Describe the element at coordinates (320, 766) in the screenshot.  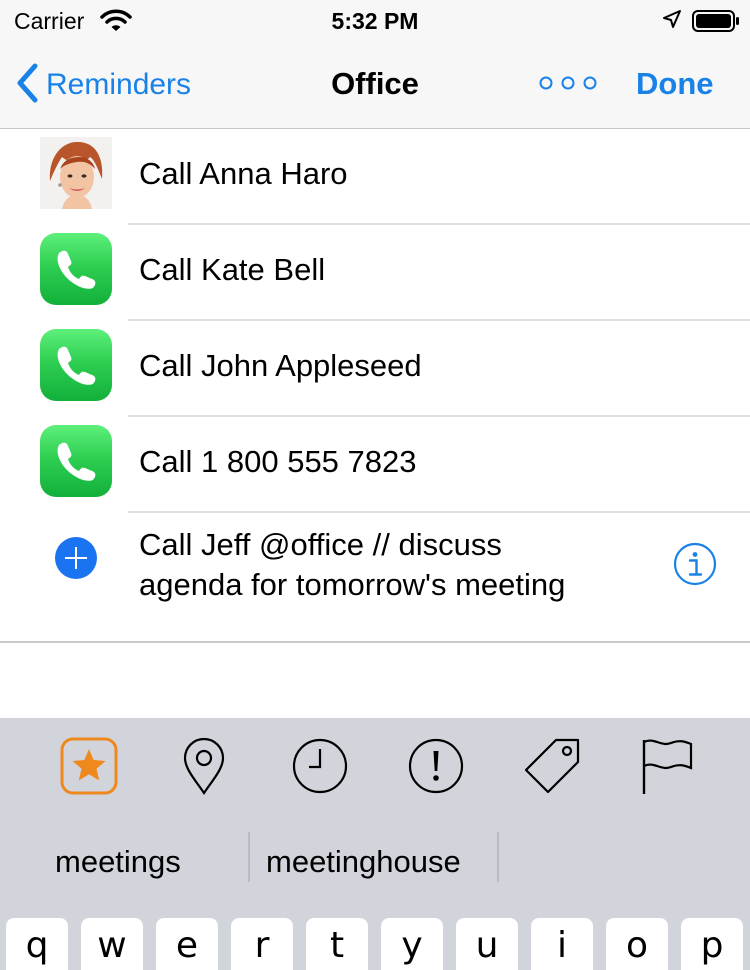
I see `clock-icon` at that location.